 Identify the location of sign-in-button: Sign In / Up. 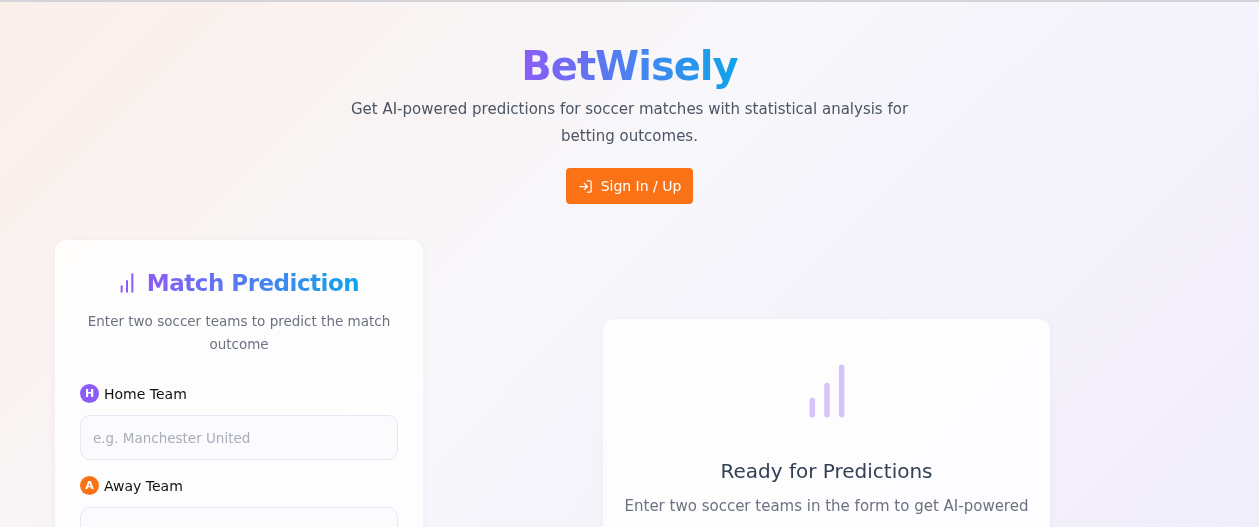
(629, 186).